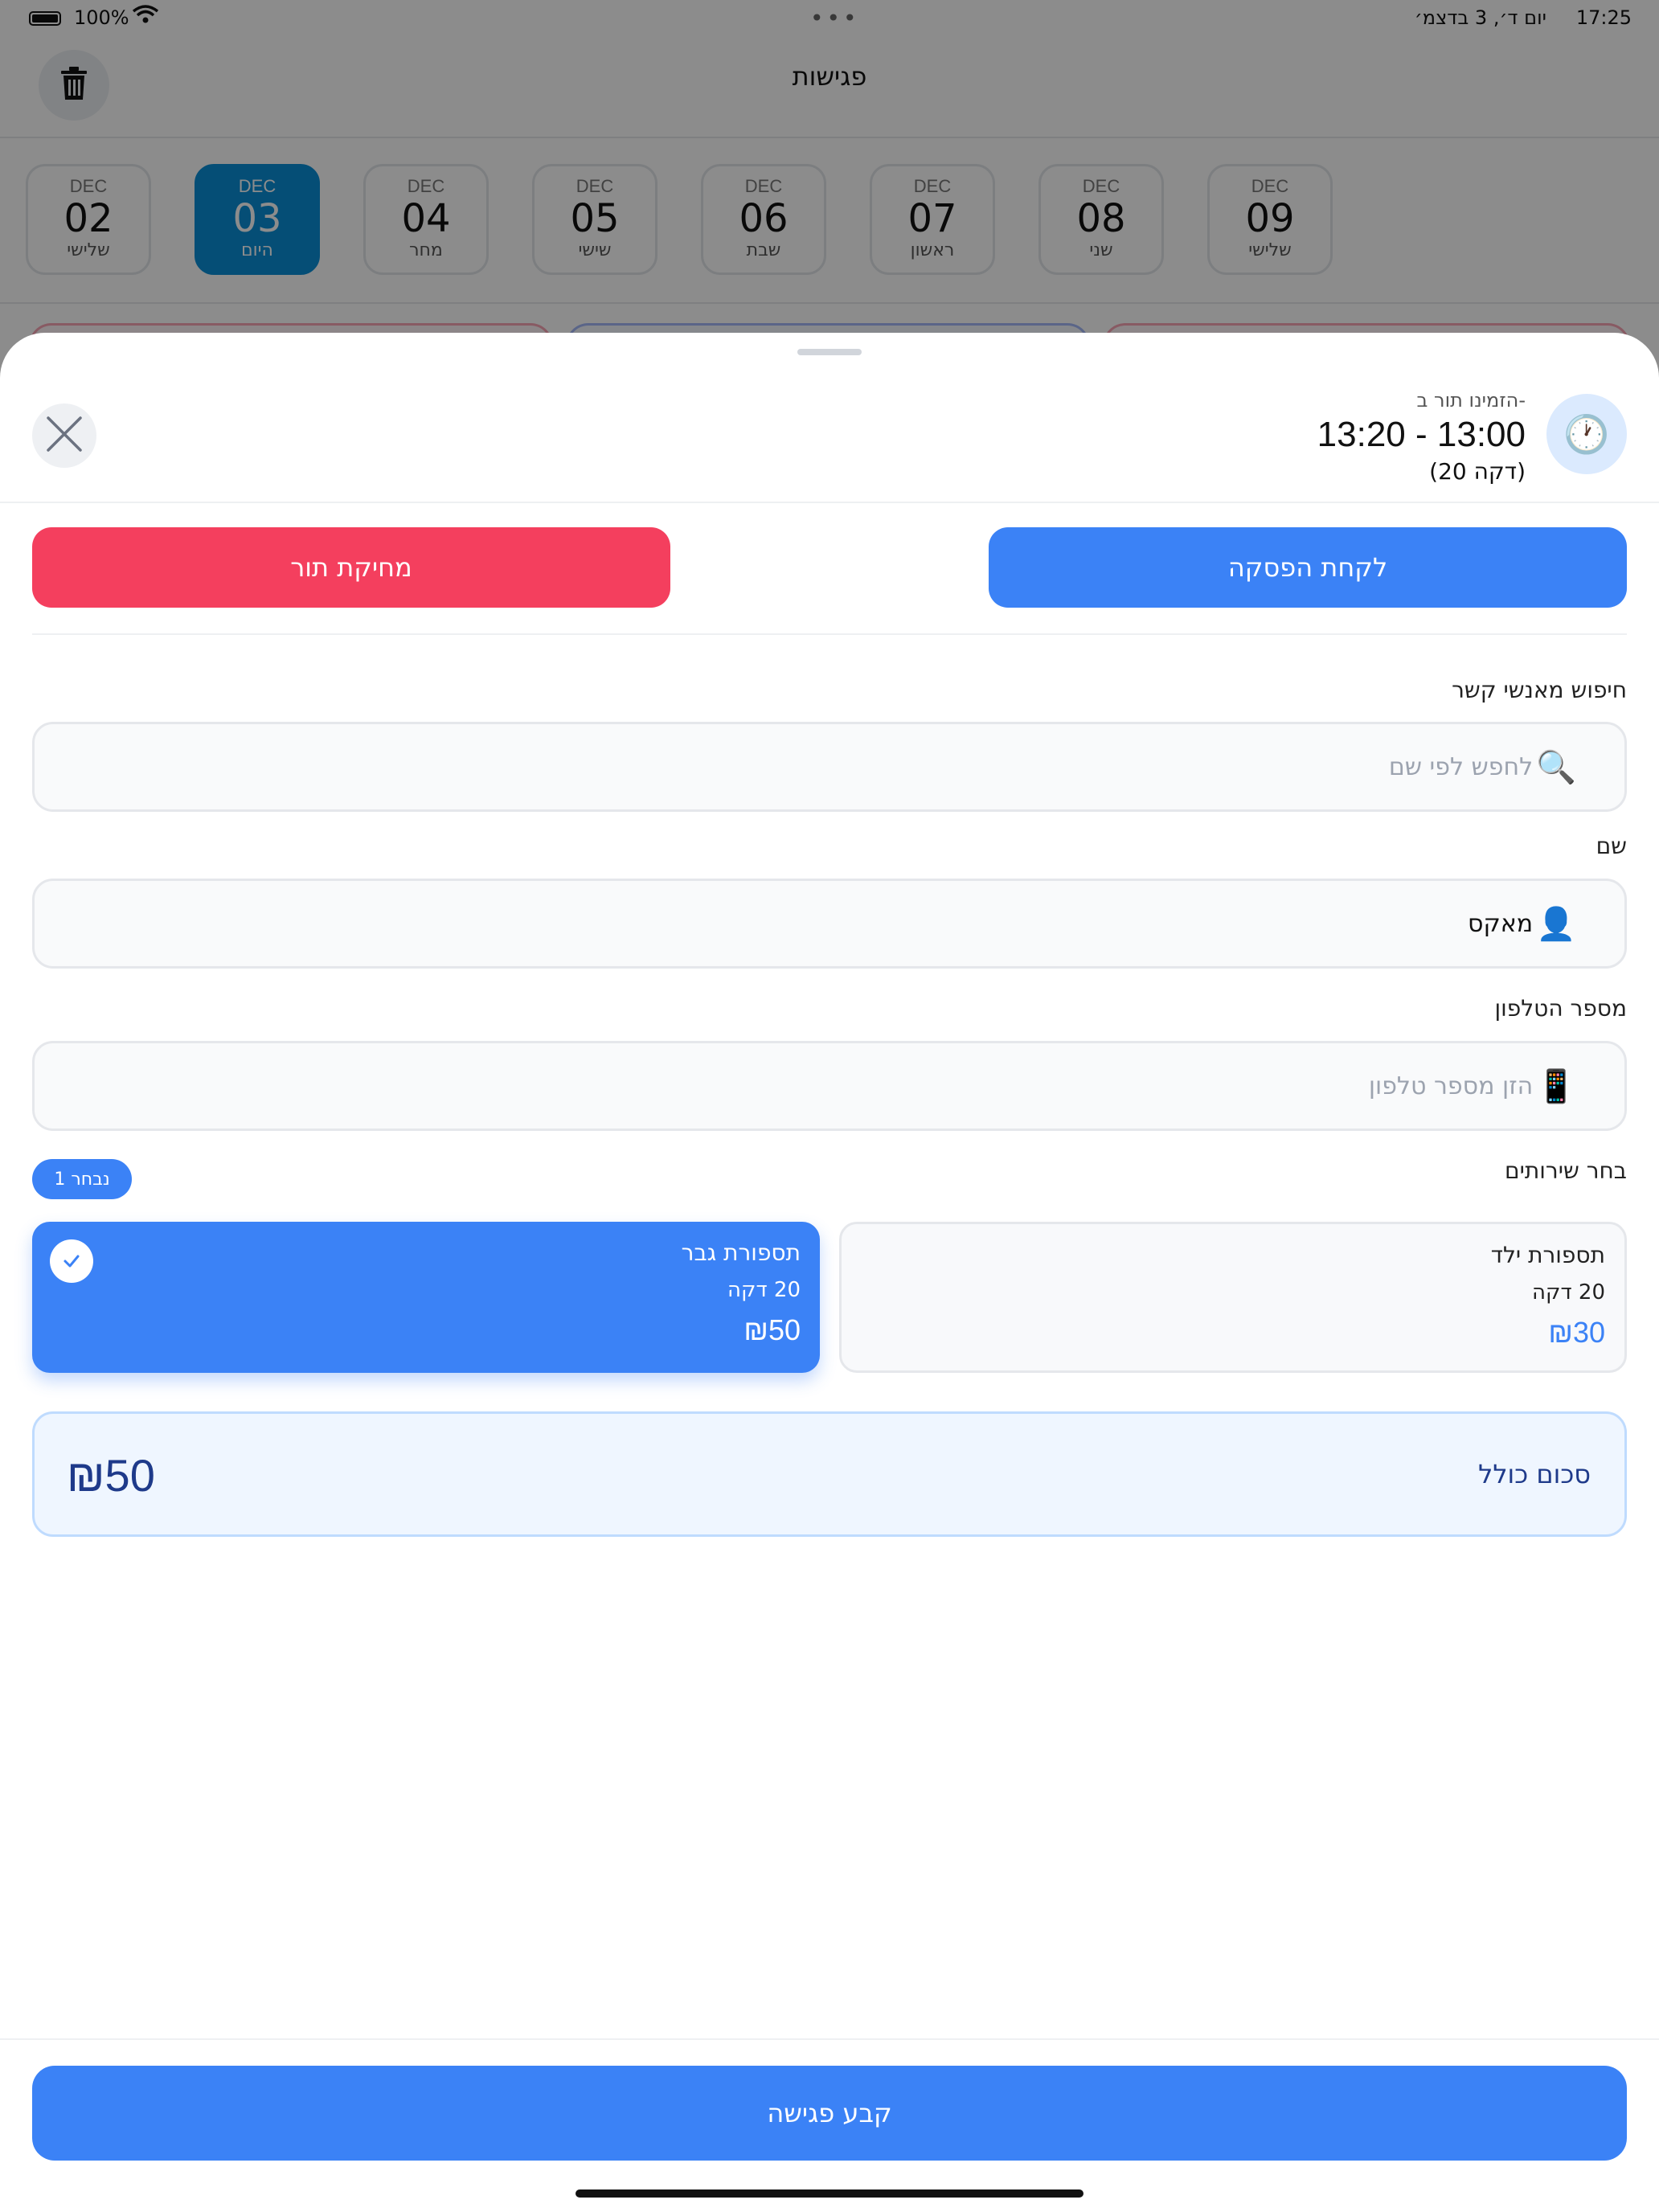 This screenshot has height=2212, width=1659. Describe the element at coordinates (1566, 1170) in the screenshot. I see `services-label: בחר שירותים` at that location.